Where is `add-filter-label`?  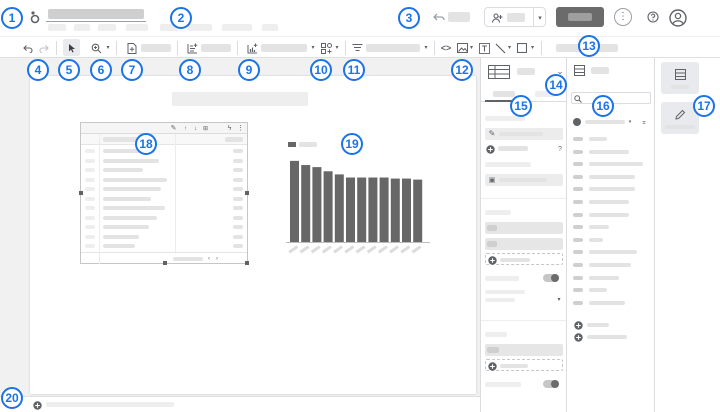 add-filter-label is located at coordinates (393, 48).